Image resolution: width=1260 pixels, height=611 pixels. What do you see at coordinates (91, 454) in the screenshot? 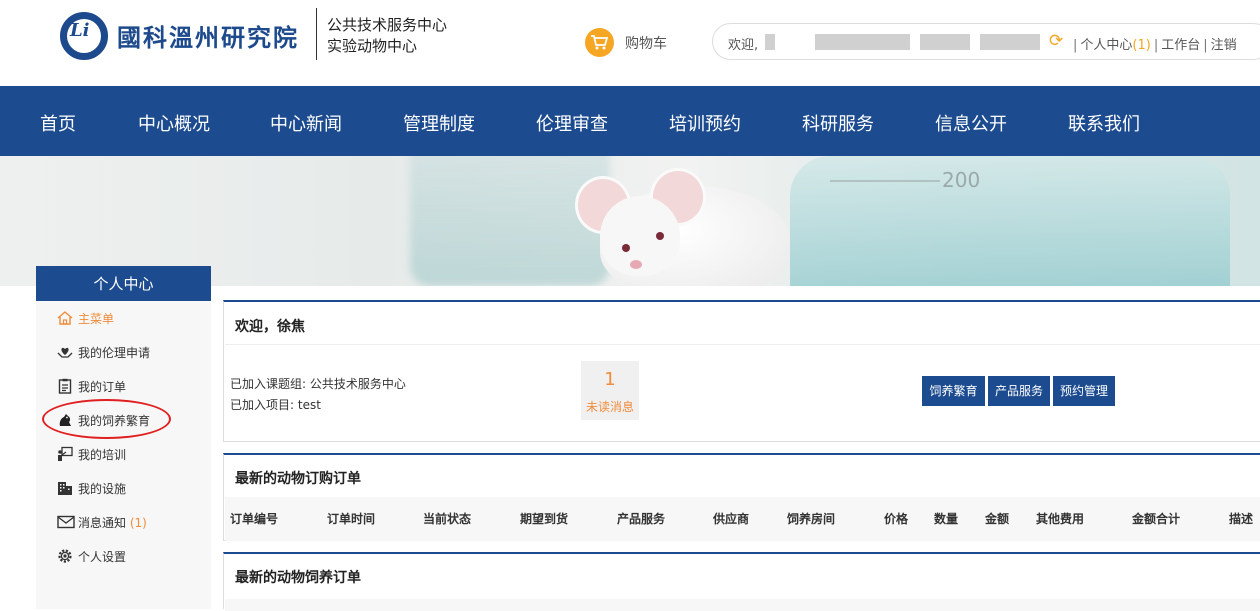
I see `sidebar-item-my-training: 我的培训` at bounding box center [91, 454].